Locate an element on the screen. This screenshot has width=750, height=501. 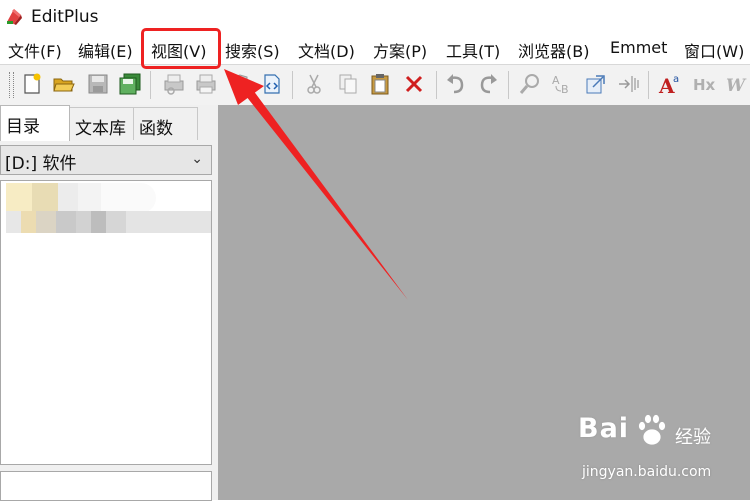
watermark-brand: Bai is located at coordinates (604, 428).